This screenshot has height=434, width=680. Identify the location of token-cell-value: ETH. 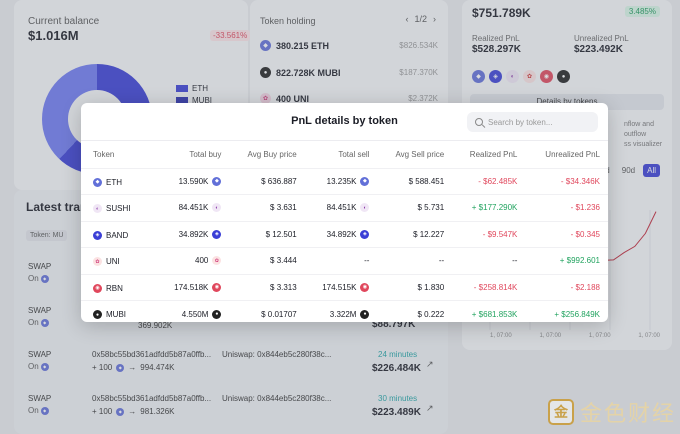
(114, 182).